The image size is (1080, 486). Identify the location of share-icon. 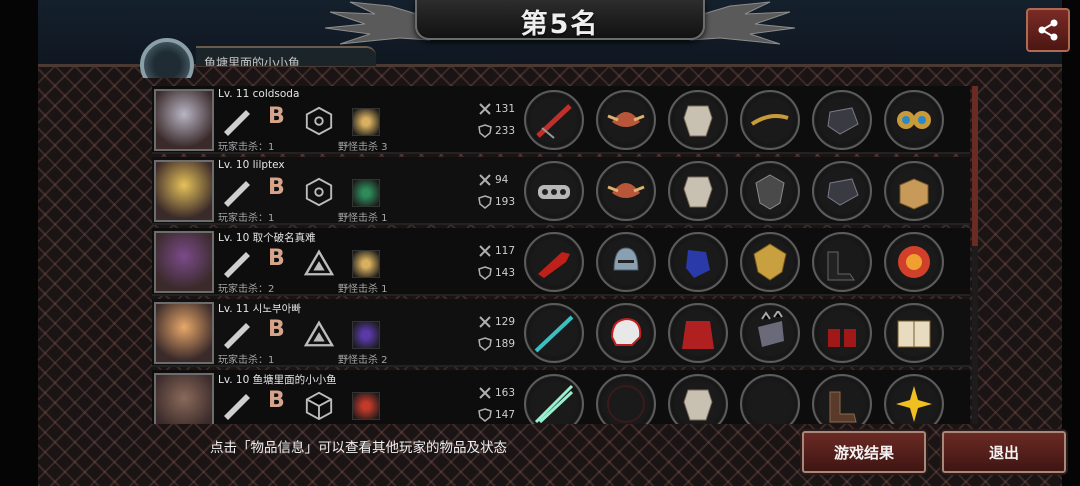
(1048, 30).